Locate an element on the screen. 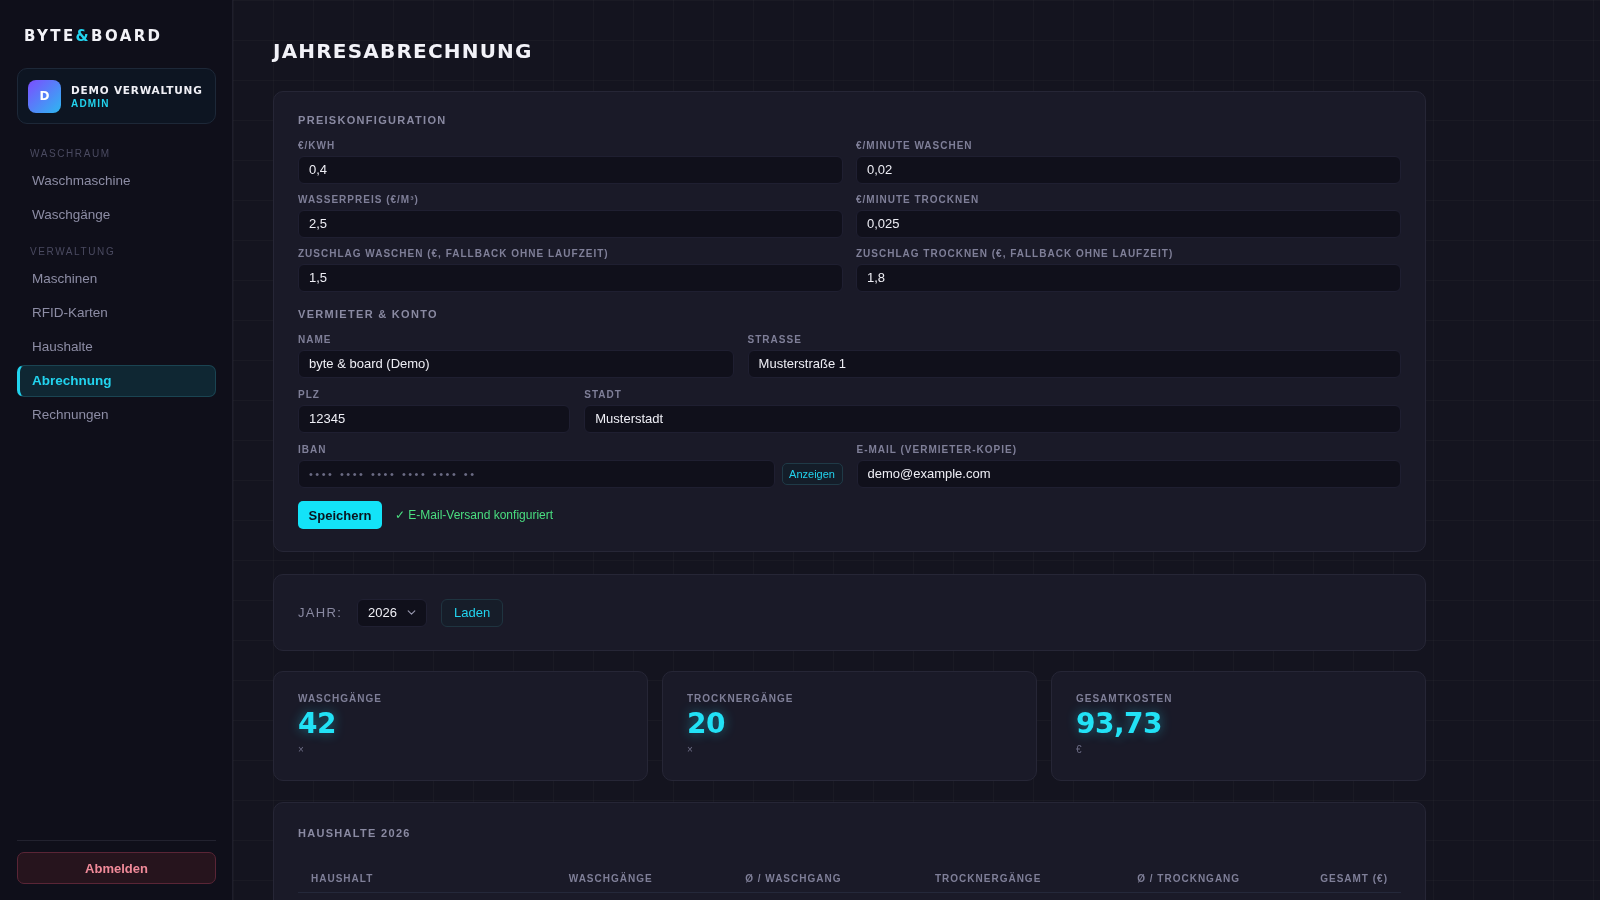  stat-value: 93,73 is located at coordinates (1119, 724).